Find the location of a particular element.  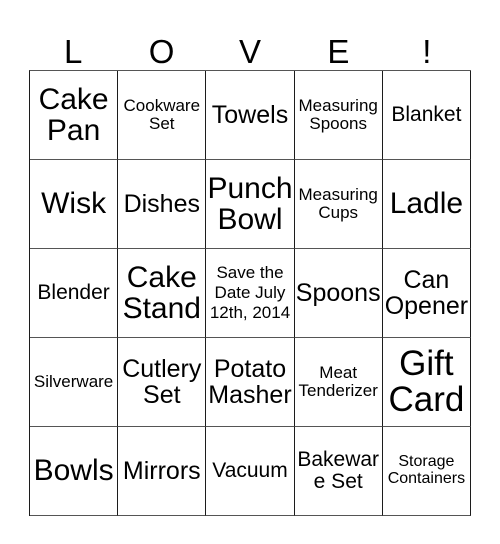

bingo-cell-label: Cutlery Set is located at coordinates (162, 382).